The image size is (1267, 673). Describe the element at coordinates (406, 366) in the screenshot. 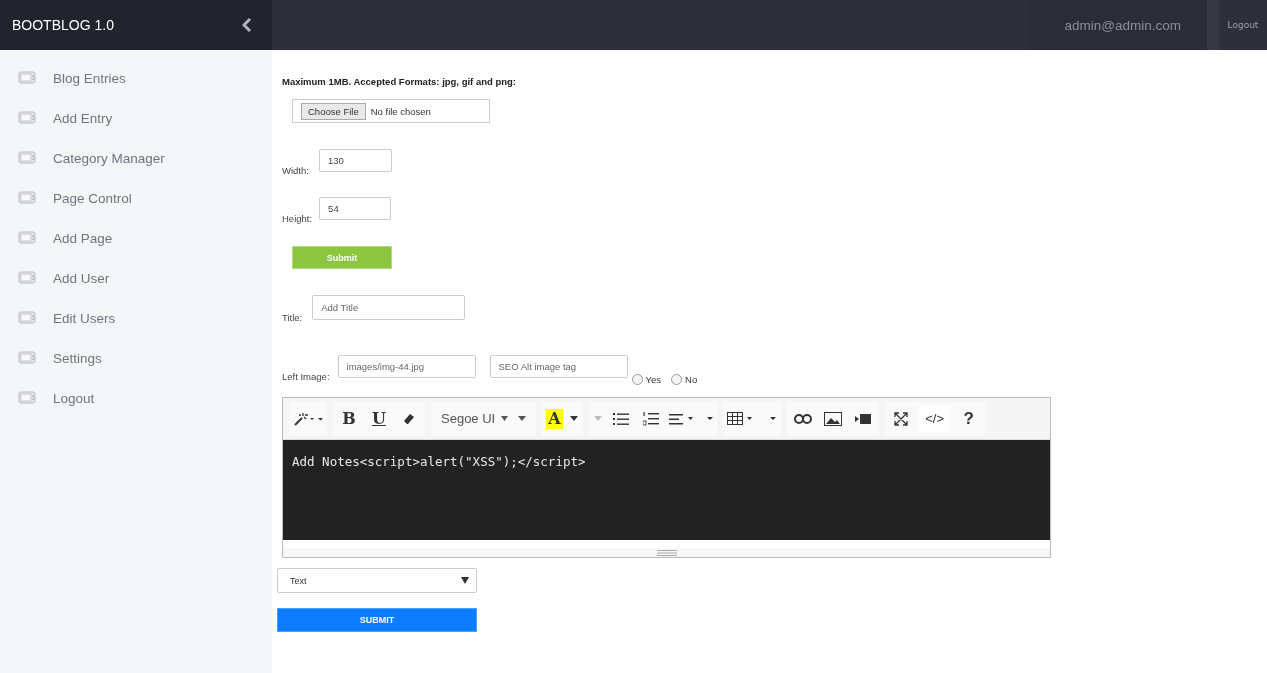

I see `image-path-field: images/img-44.jpg` at that location.